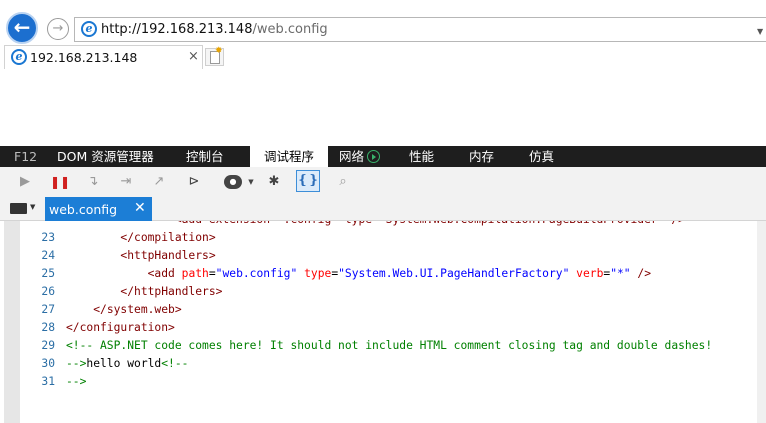  I want to click on url-text: http://192.168.213.148/web.config, so click(214, 29).